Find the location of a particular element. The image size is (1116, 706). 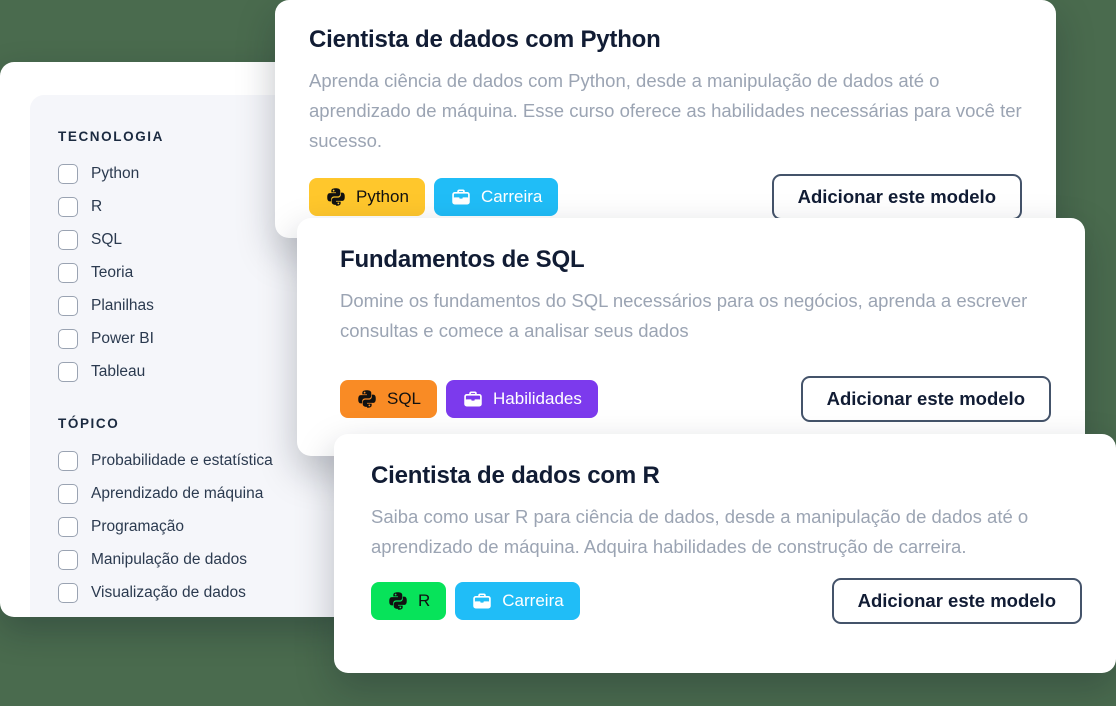

checkbox-manipulacao-de-dados is located at coordinates (68, 559).